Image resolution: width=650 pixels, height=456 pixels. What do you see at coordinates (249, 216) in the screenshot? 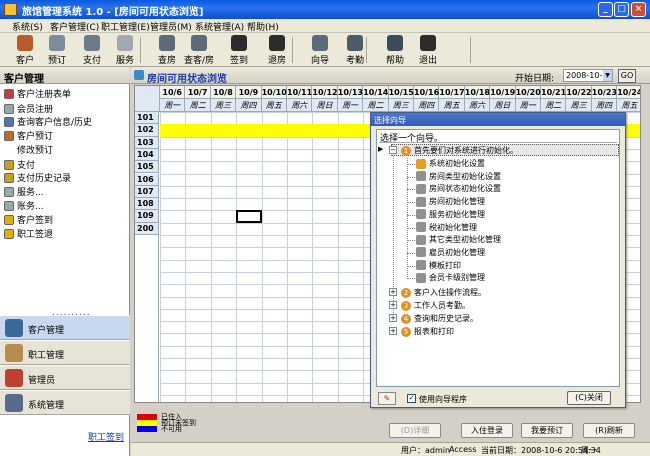
I see `selected-cell` at bounding box center [249, 216].